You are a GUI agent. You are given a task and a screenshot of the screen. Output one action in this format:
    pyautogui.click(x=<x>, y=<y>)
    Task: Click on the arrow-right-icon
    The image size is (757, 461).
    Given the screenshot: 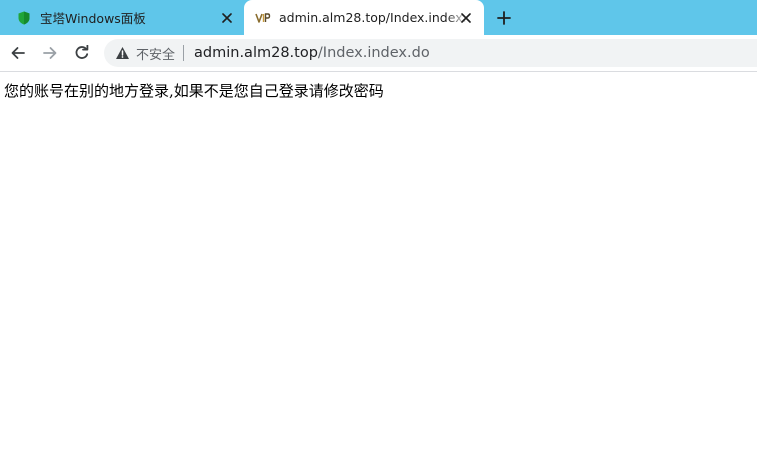 What is the action you would take?
    pyautogui.click(x=50, y=53)
    